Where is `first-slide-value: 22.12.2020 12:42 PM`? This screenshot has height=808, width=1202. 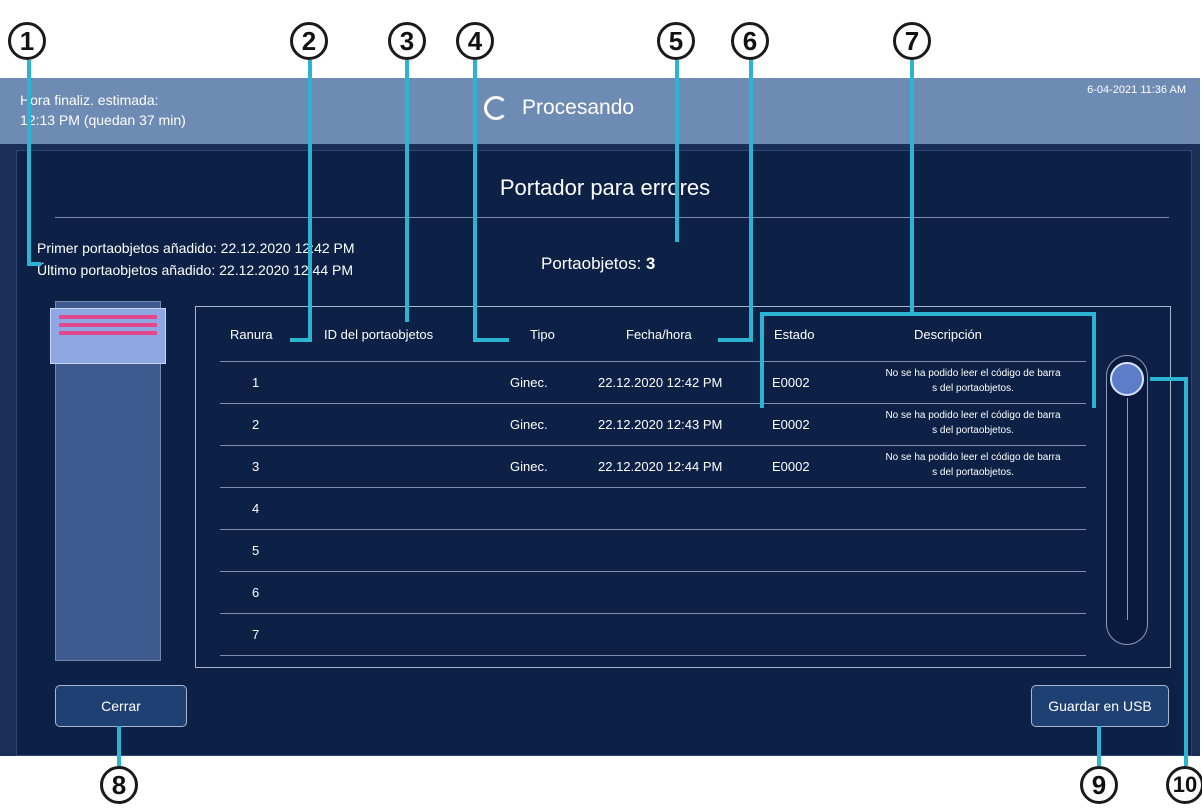
first-slide-value: 22.12.2020 12:42 PM is located at coordinates (287, 248).